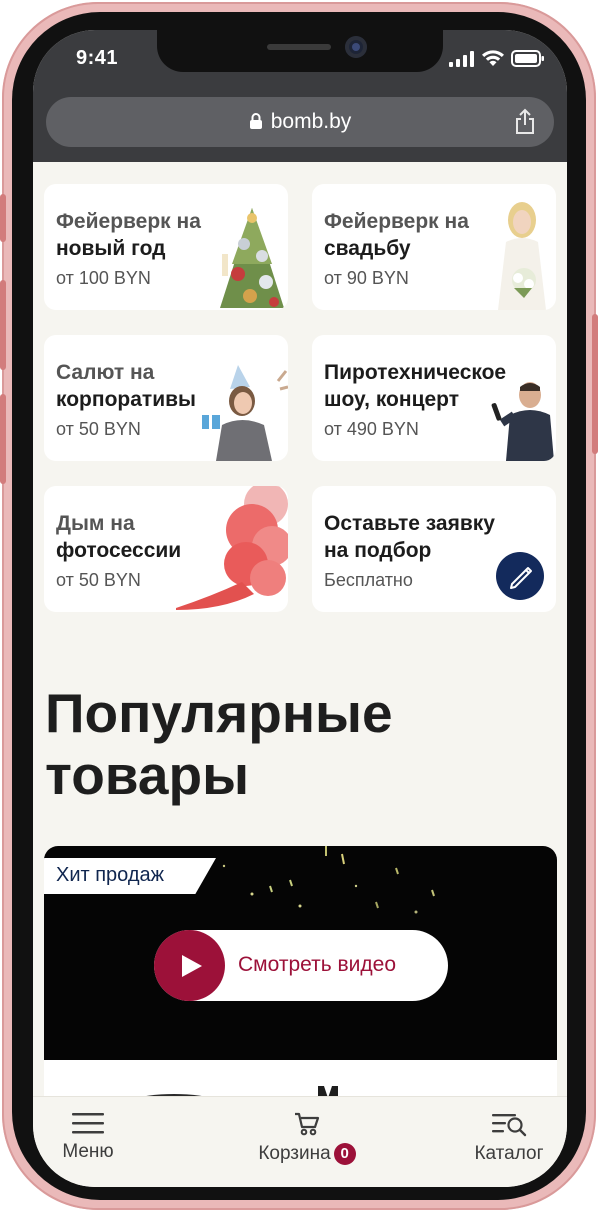 This screenshot has width=600, height=1215. What do you see at coordinates (3, 439) in the screenshot?
I see `volume-down-button` at bounding box center [3, 439].